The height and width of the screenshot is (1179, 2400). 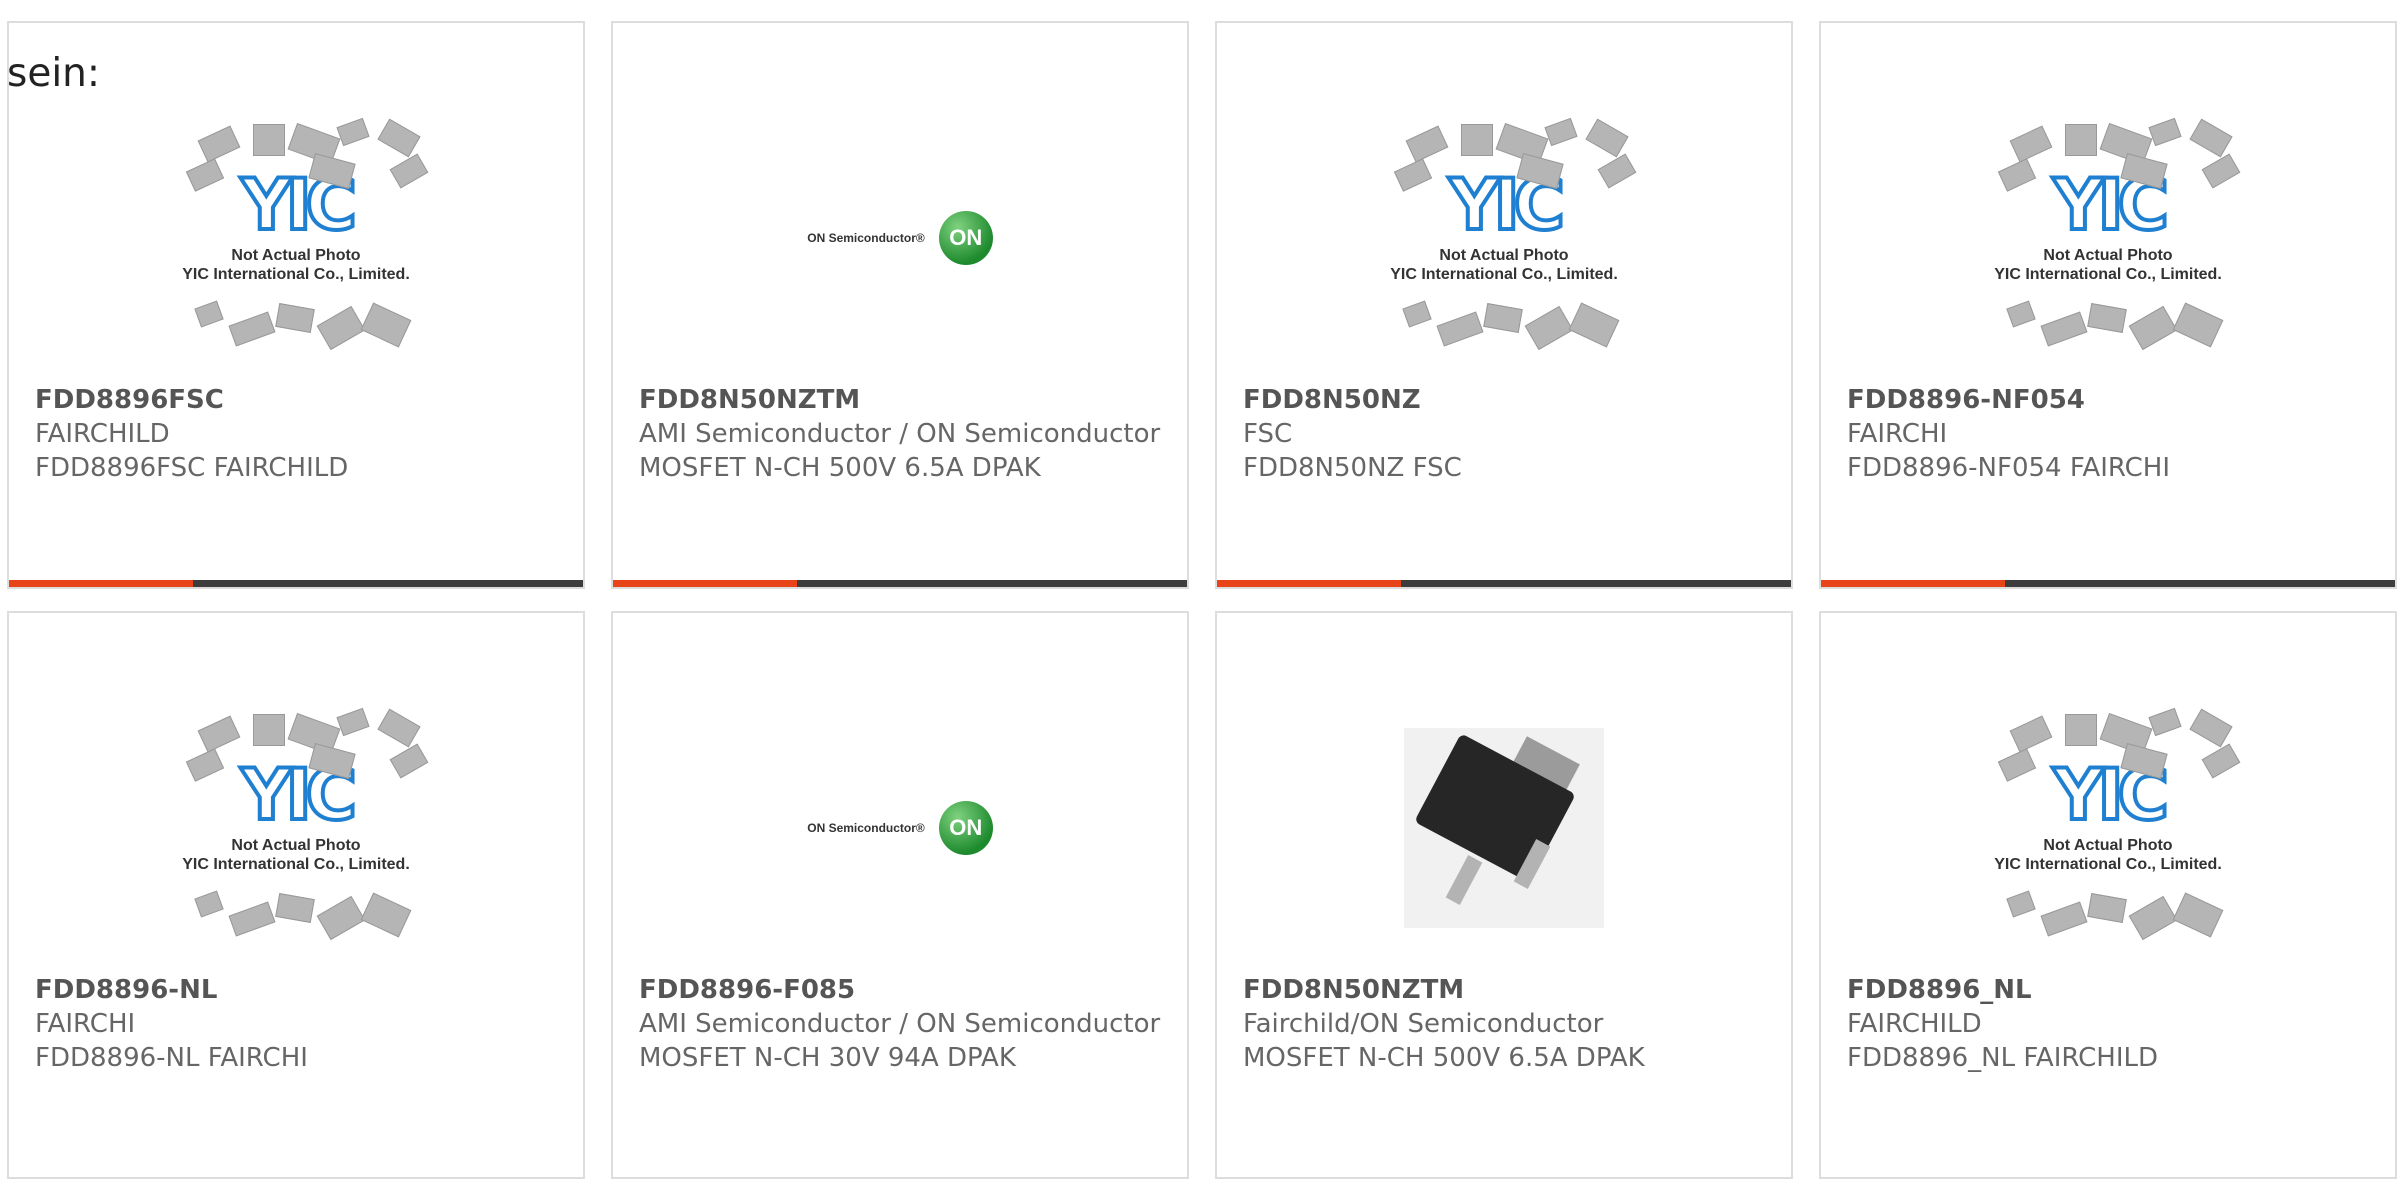 What do you see at coordinates (2003, 1058) in the screenshot?
I see `description: FDD8896_NL FAIRCHILD` at bounding box center [2003, 1058].